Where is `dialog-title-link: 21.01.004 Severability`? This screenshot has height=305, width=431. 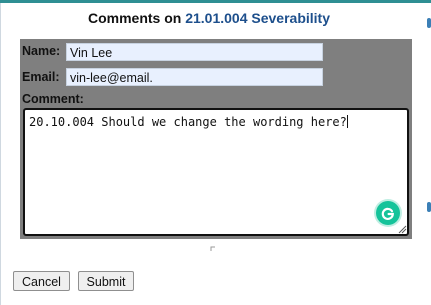 dialog-title-link: 21.01.004 Severability is located at coordinates (257, 18).